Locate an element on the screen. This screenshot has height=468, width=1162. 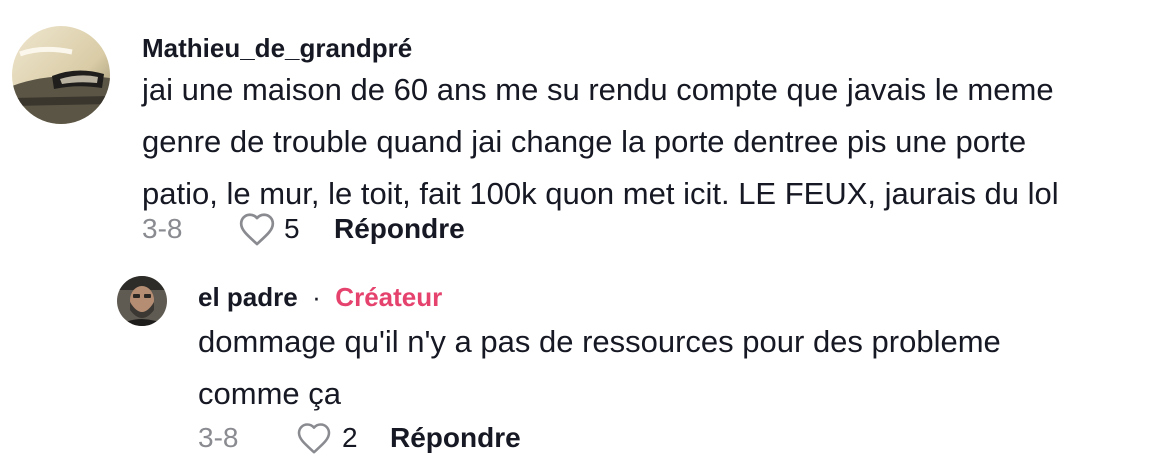
bearded-man-avatar-icon is located at coordinates (142, 301).